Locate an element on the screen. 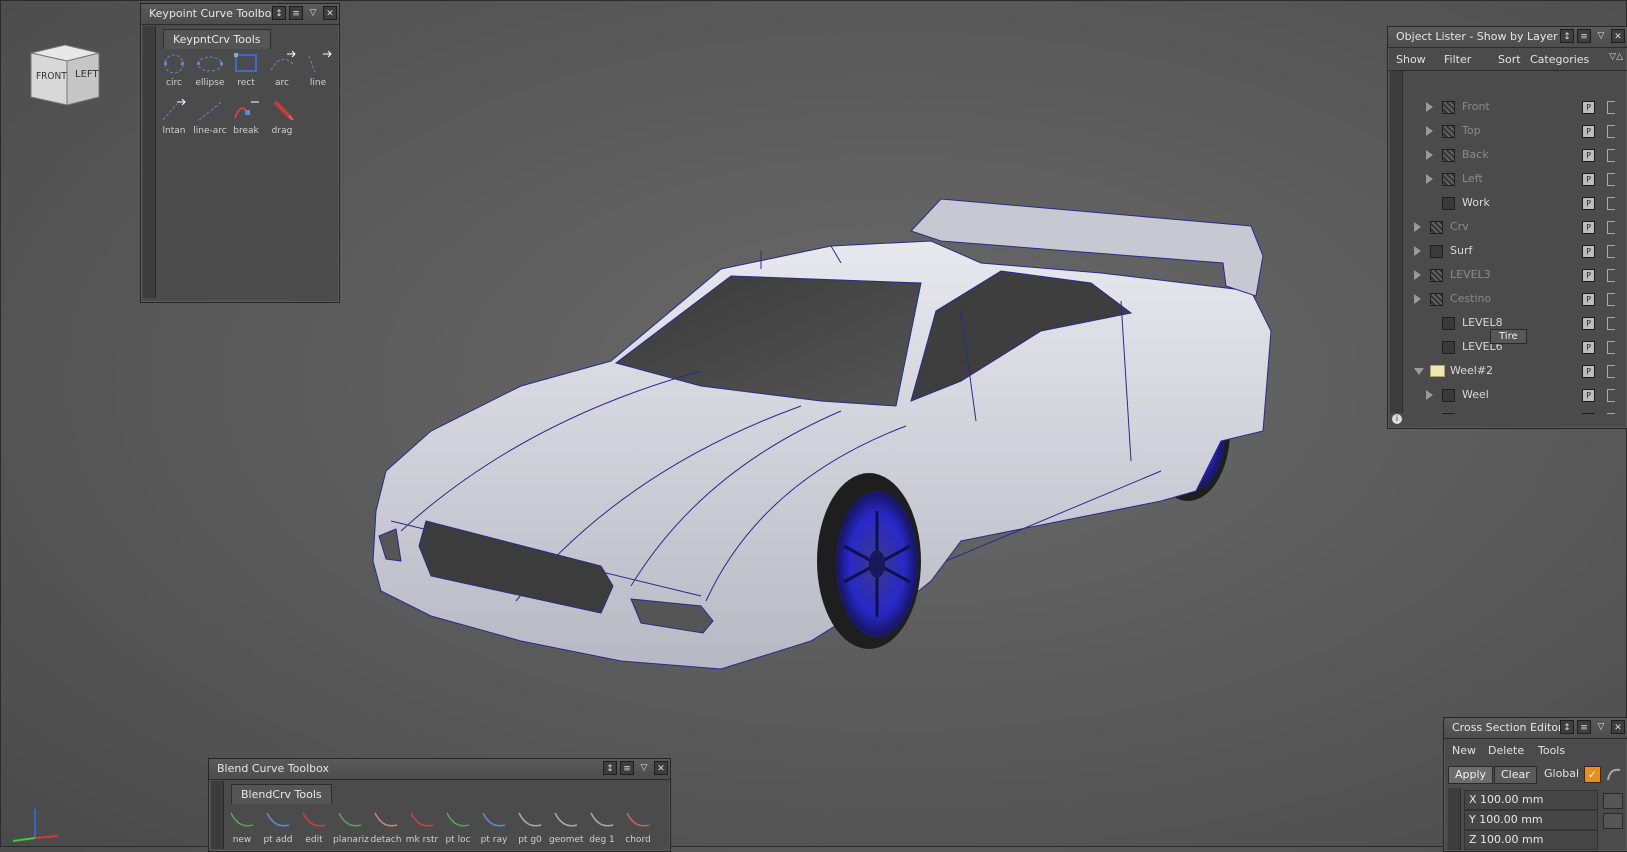 This screenshot has height=852, width=1627. lister-row-left: Left P is located at coordinates (1514, 179).